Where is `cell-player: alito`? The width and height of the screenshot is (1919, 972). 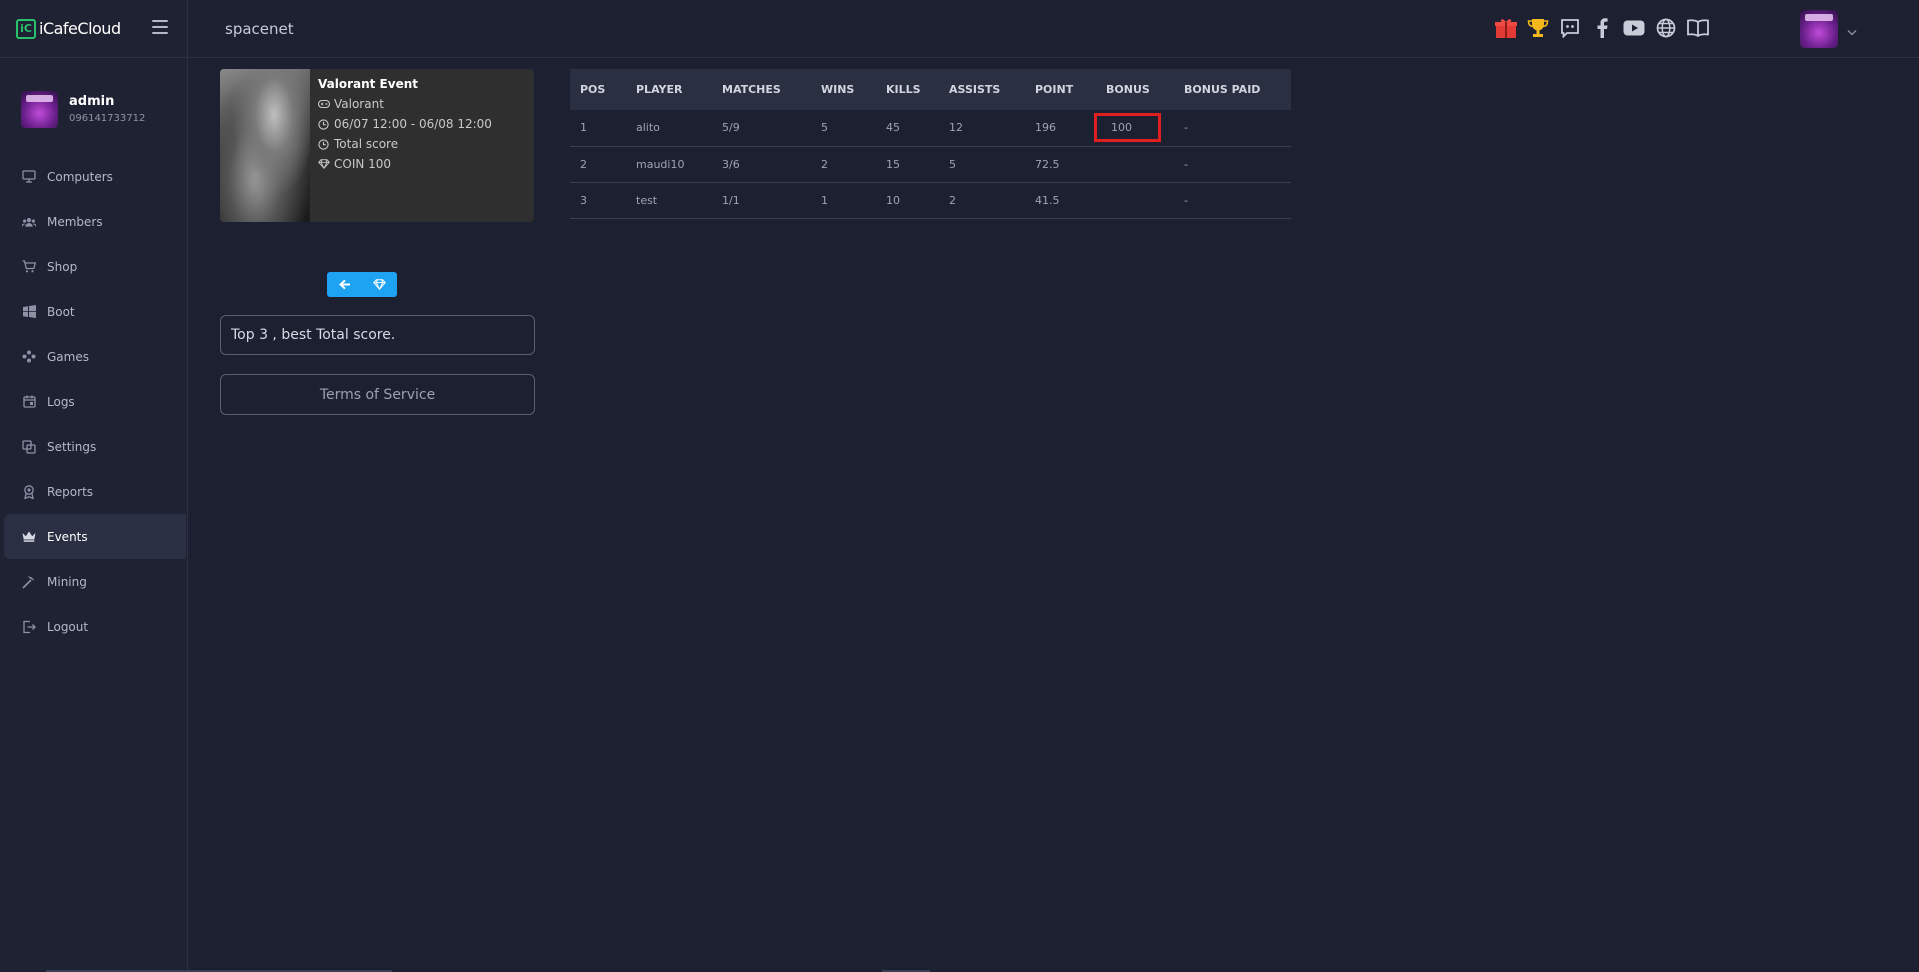
cell-player: alito is located at coordinates (648, 128).